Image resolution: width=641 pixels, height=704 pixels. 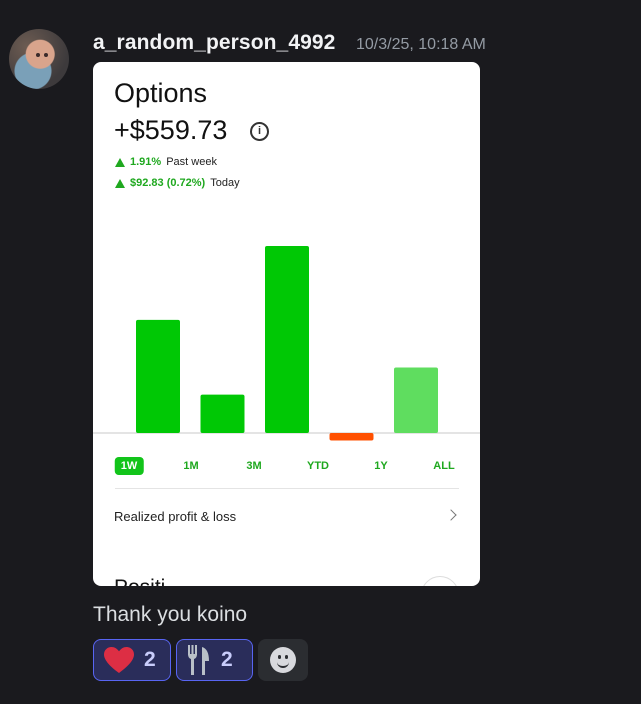 What do you see at coordinates (225, 183) in the screenshot?
I see `stat-label: Today` at bounding box center [225, 183].